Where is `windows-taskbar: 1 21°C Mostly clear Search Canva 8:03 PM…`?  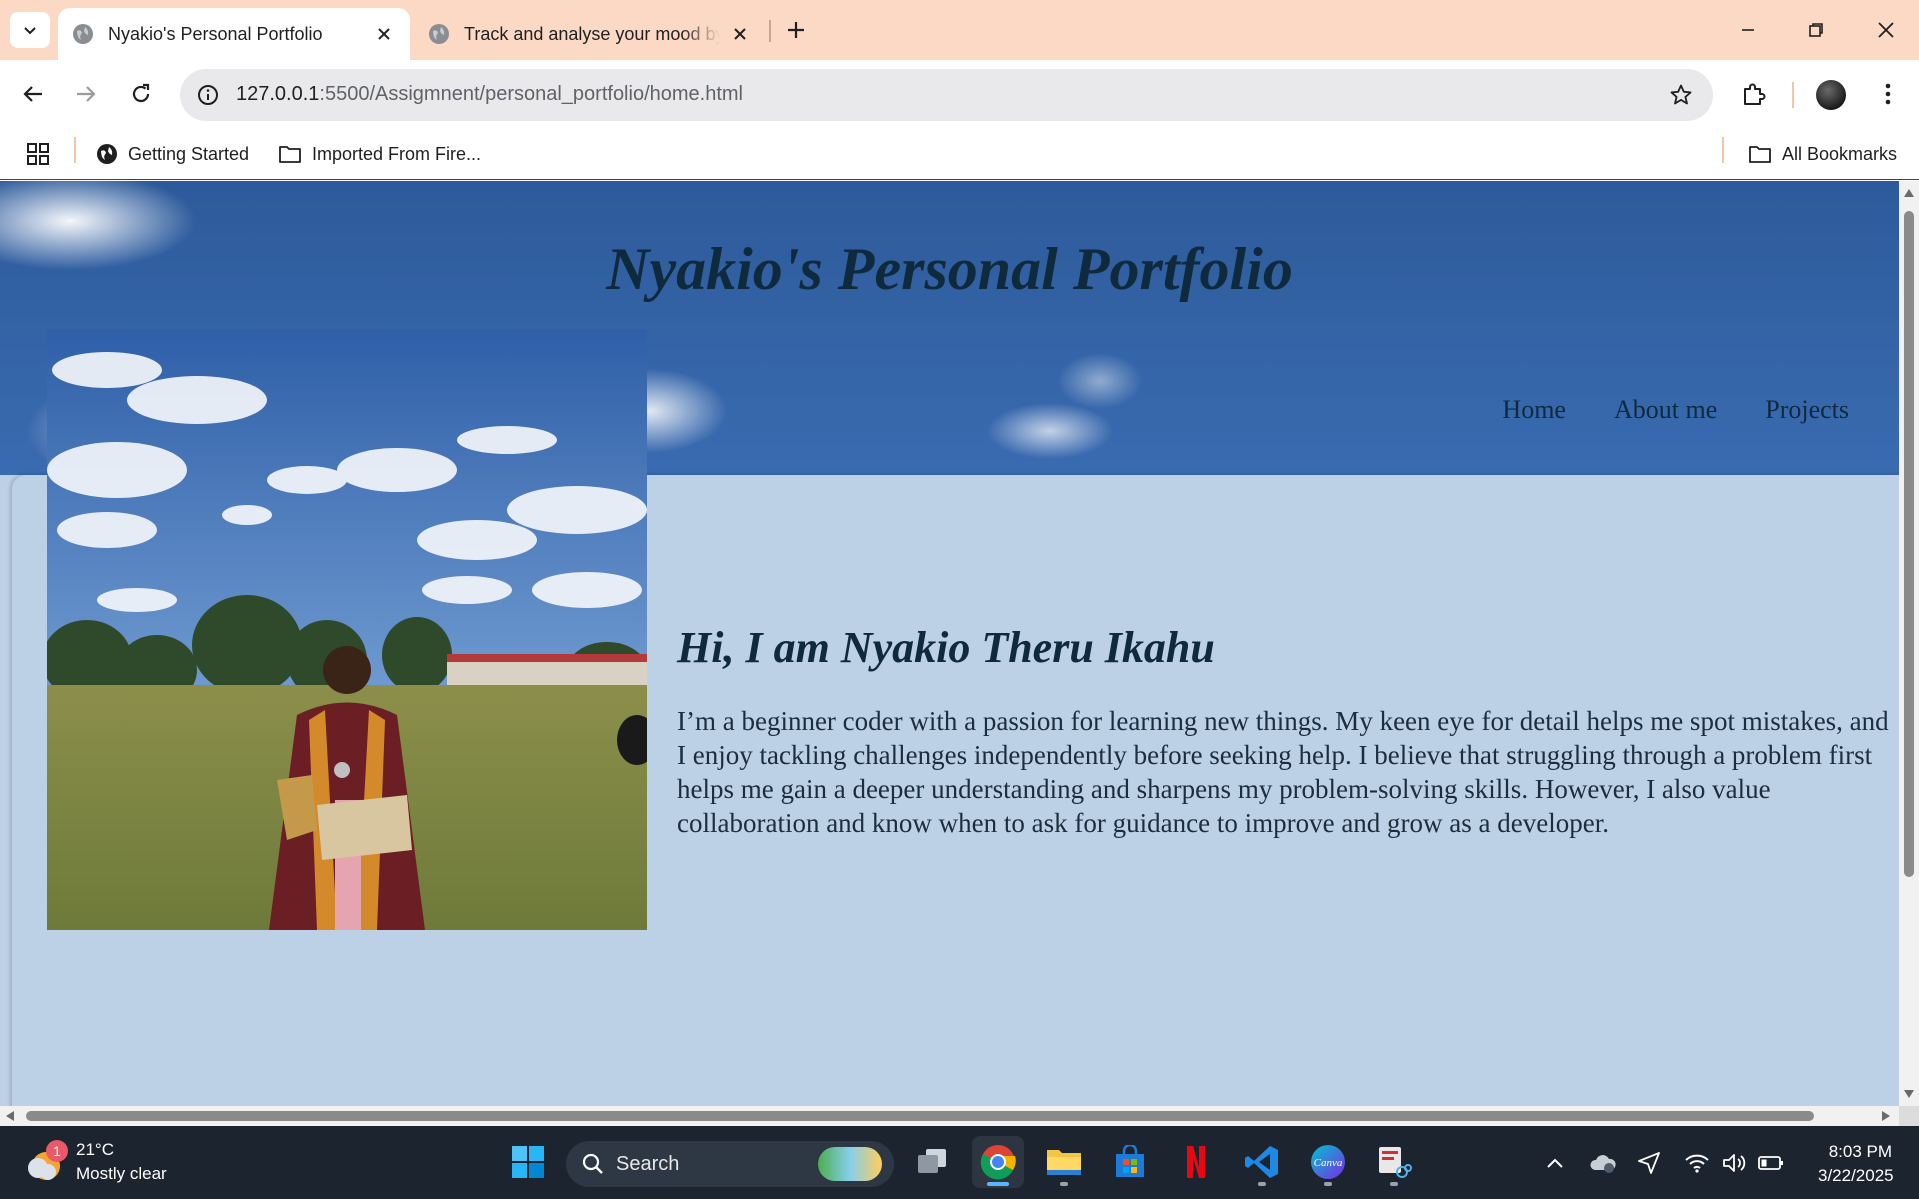 windows-taskbar: 1 21°C Mostly clear Search Canva 8:03 PM… is located at coordinates (959, 1162).